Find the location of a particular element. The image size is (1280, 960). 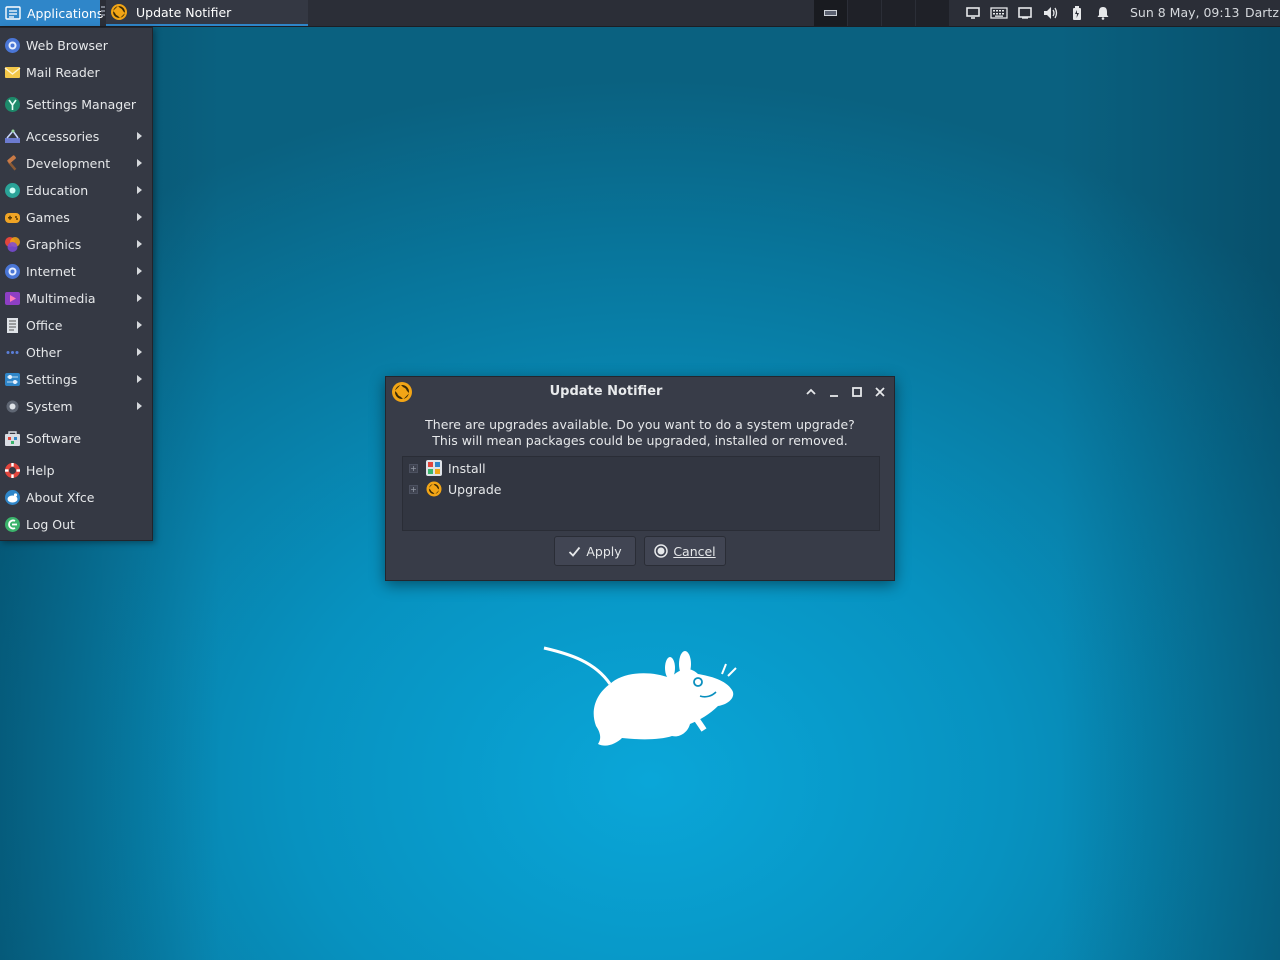

envelope-icon is located at coordinates (12, 72).